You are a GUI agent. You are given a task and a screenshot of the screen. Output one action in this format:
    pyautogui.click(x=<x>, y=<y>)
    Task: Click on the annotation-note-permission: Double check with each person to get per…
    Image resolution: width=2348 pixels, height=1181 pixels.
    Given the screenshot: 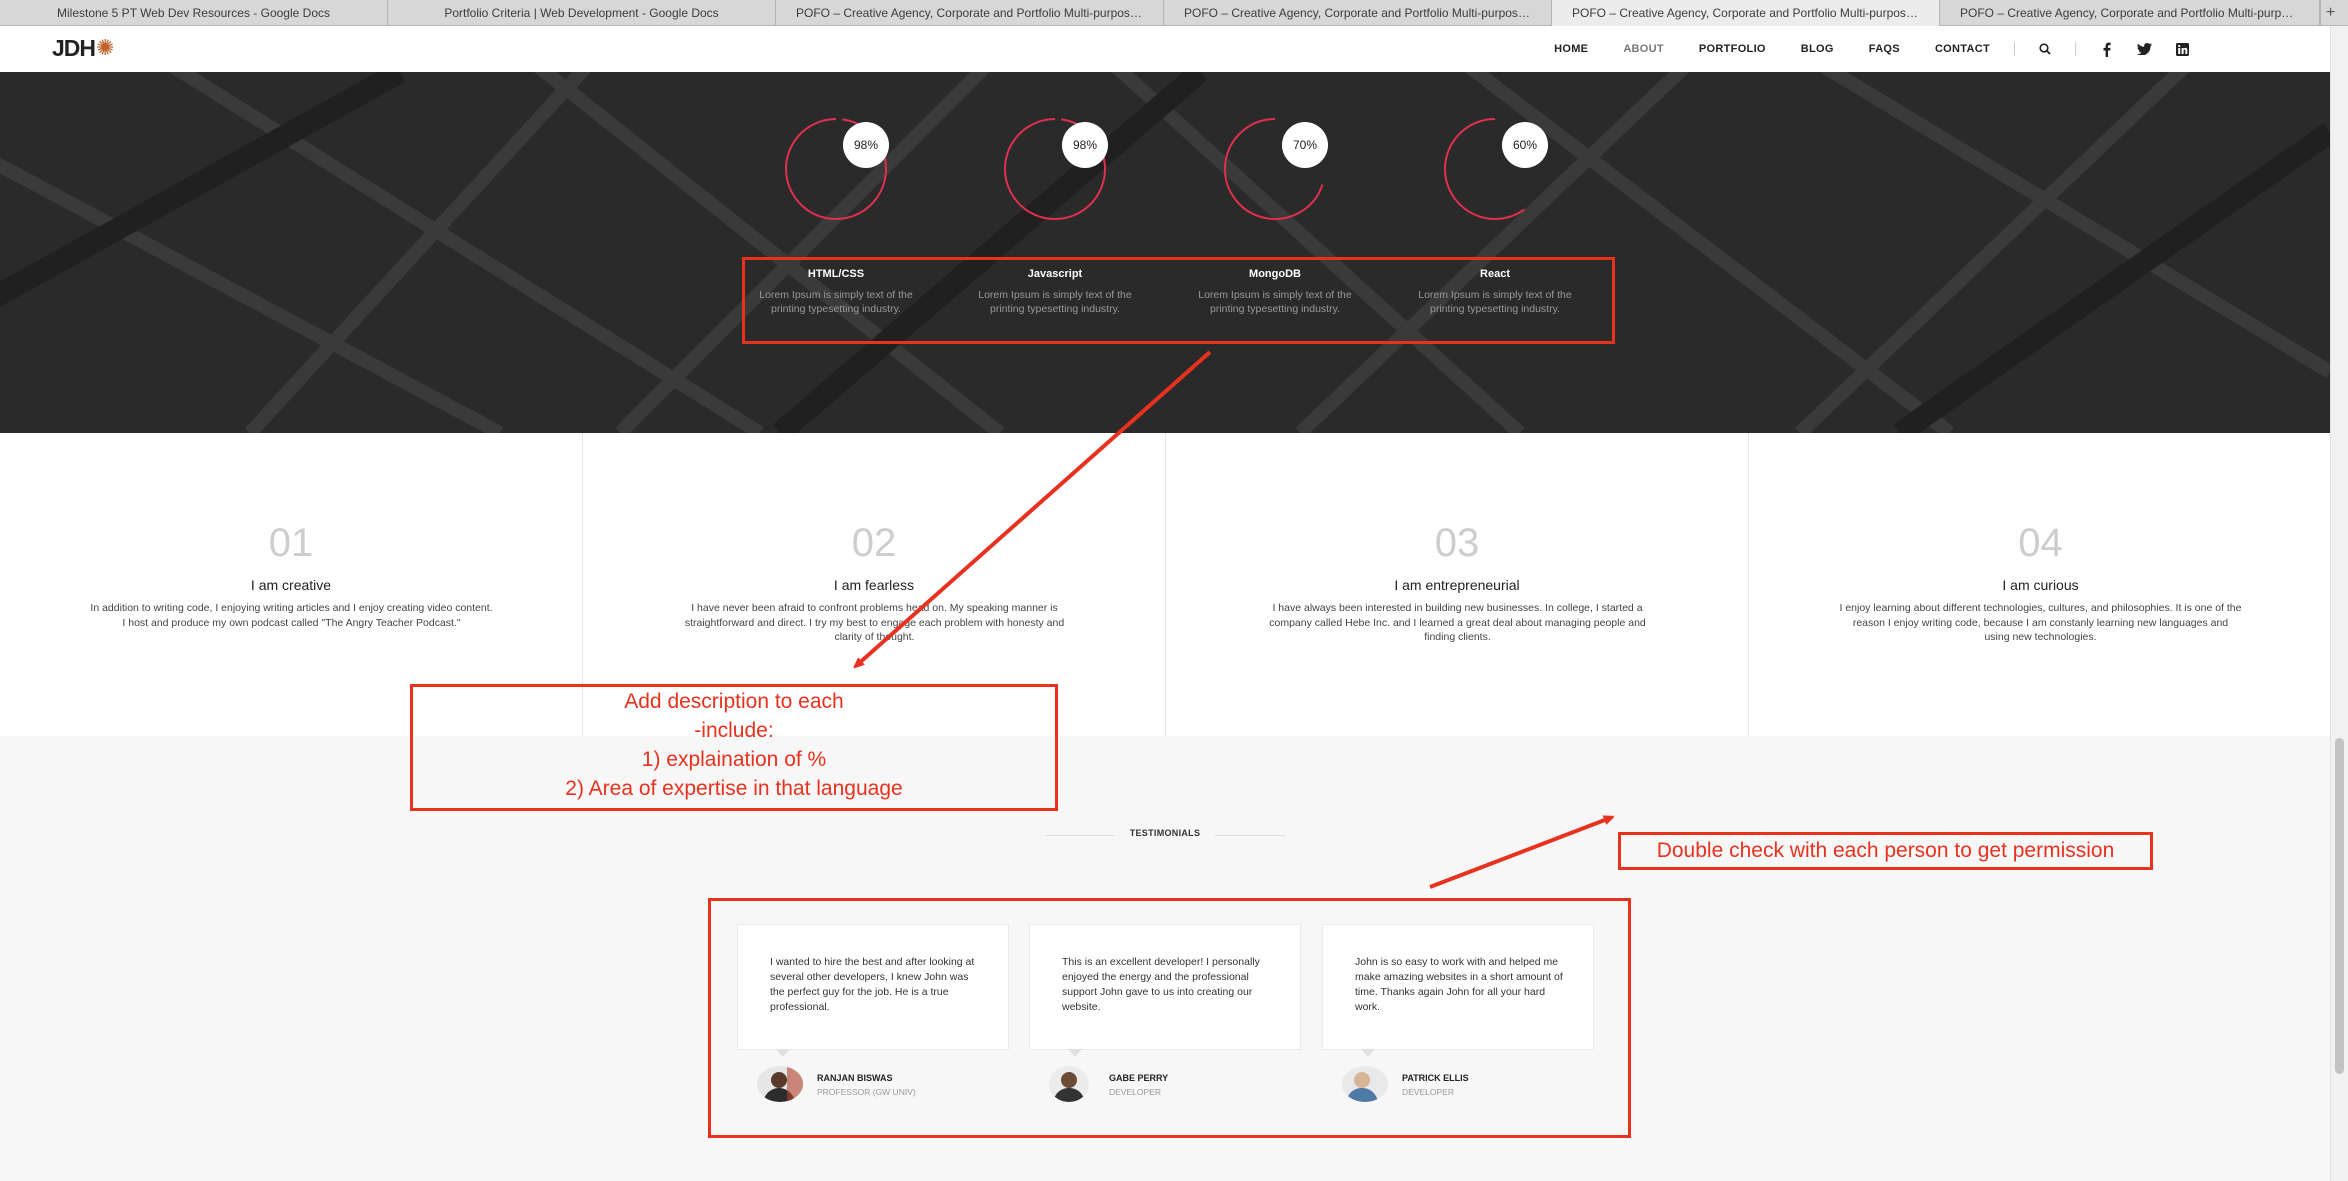 What is the action you would take?
    pyautogui.click(x=1885, y=850)
    